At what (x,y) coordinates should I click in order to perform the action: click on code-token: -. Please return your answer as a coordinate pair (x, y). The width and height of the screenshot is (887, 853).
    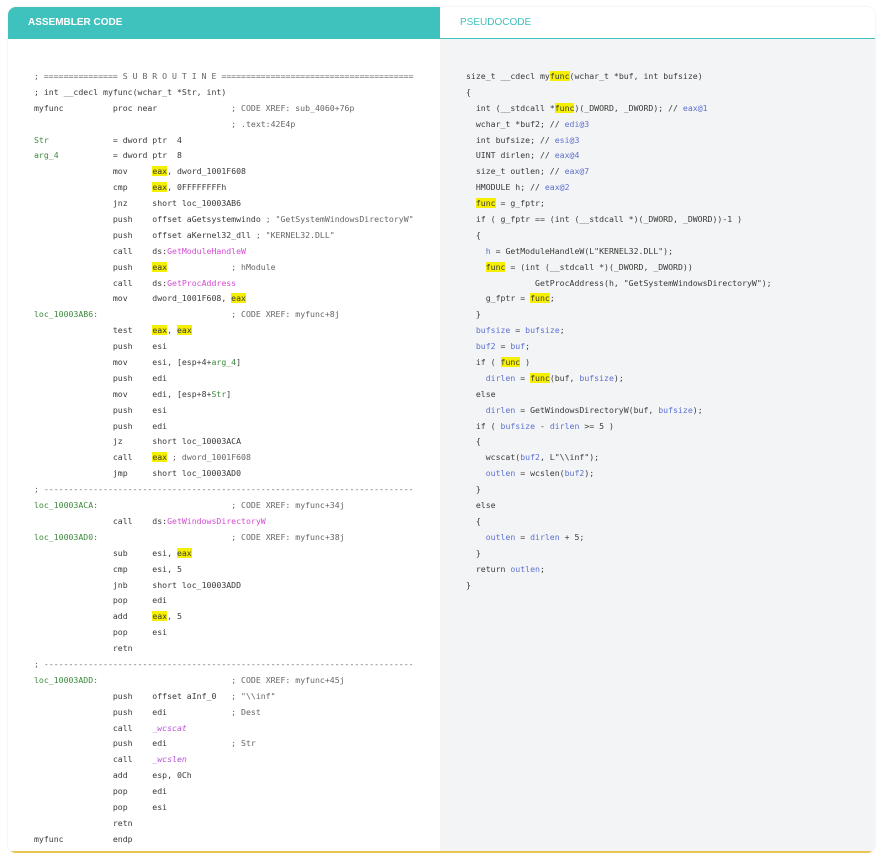
    Looking at the image, I should click on (542, 425).